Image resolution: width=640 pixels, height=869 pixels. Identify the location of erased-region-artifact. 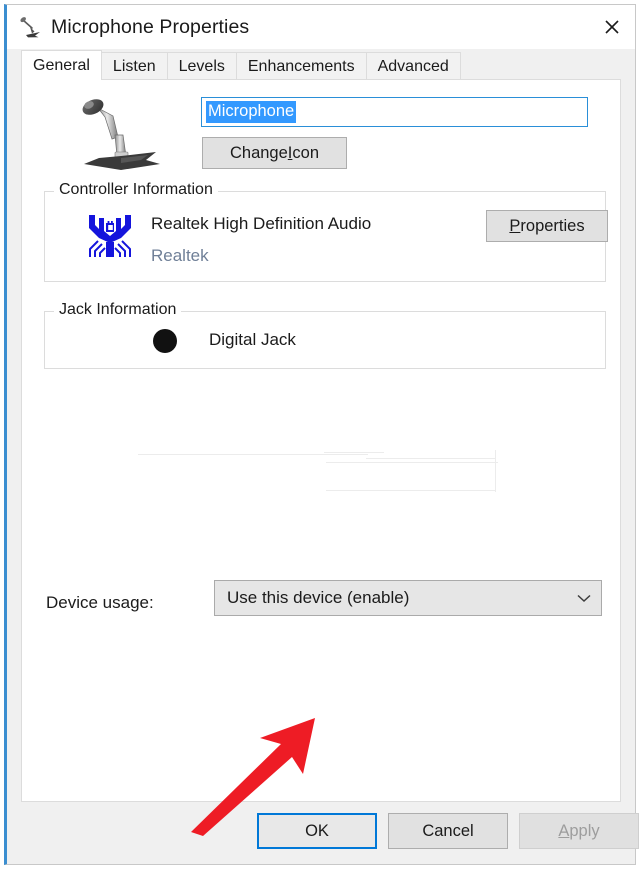
(323, 465).